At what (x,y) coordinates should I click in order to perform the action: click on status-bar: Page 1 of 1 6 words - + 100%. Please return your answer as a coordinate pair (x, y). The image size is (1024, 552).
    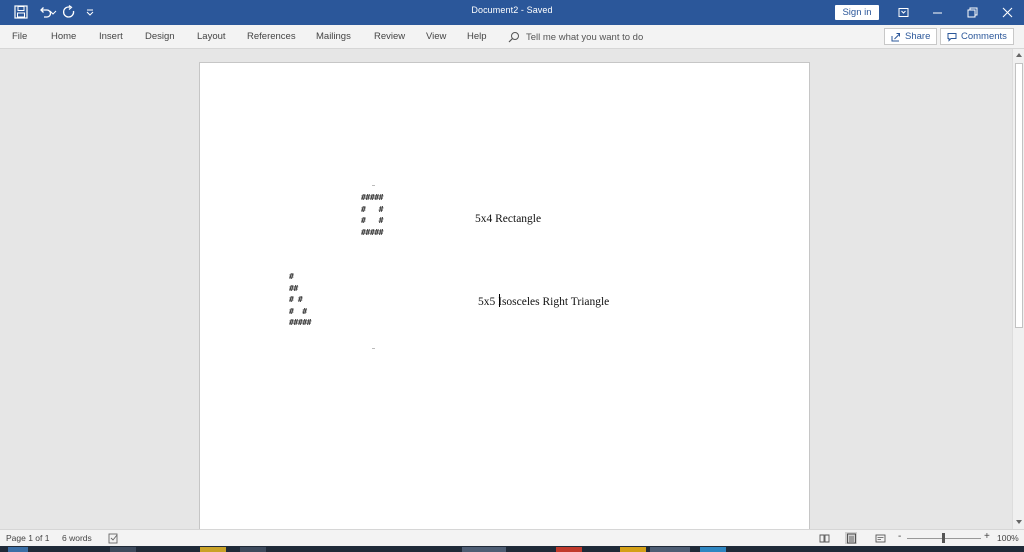
    Looking at the image, I should click on (512, 537).